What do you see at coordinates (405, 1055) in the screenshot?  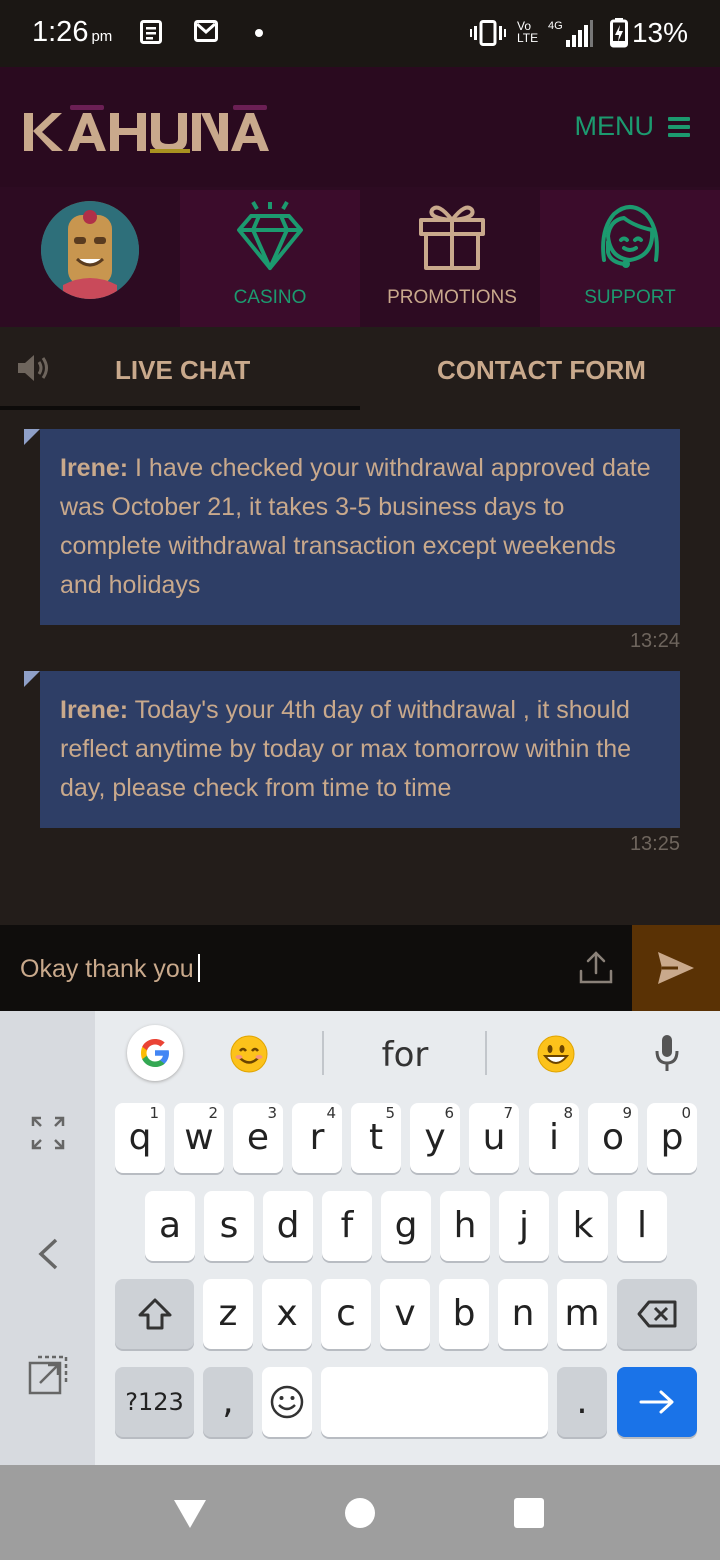 I see `word-suggestion: for` at bounding box center [405, 1055].